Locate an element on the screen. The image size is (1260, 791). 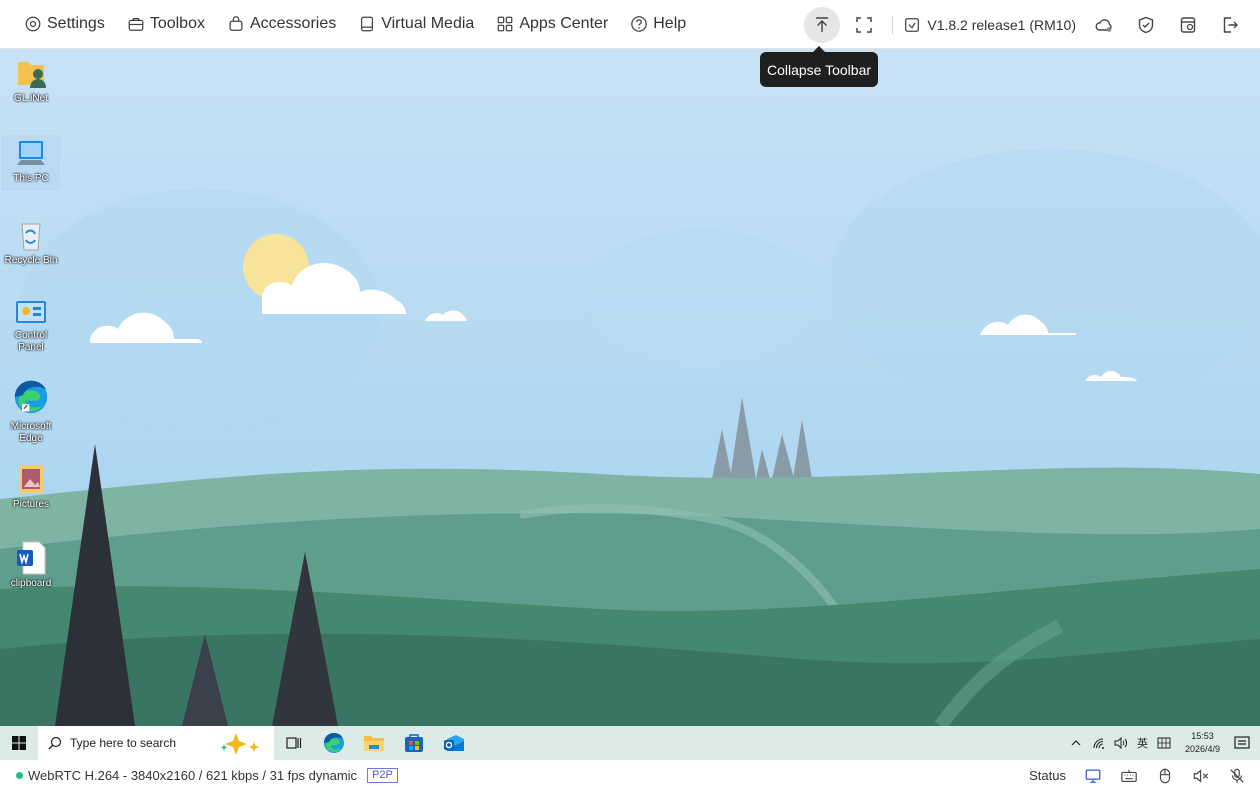
windows-logo-icon is located at coordinates (19, 743).